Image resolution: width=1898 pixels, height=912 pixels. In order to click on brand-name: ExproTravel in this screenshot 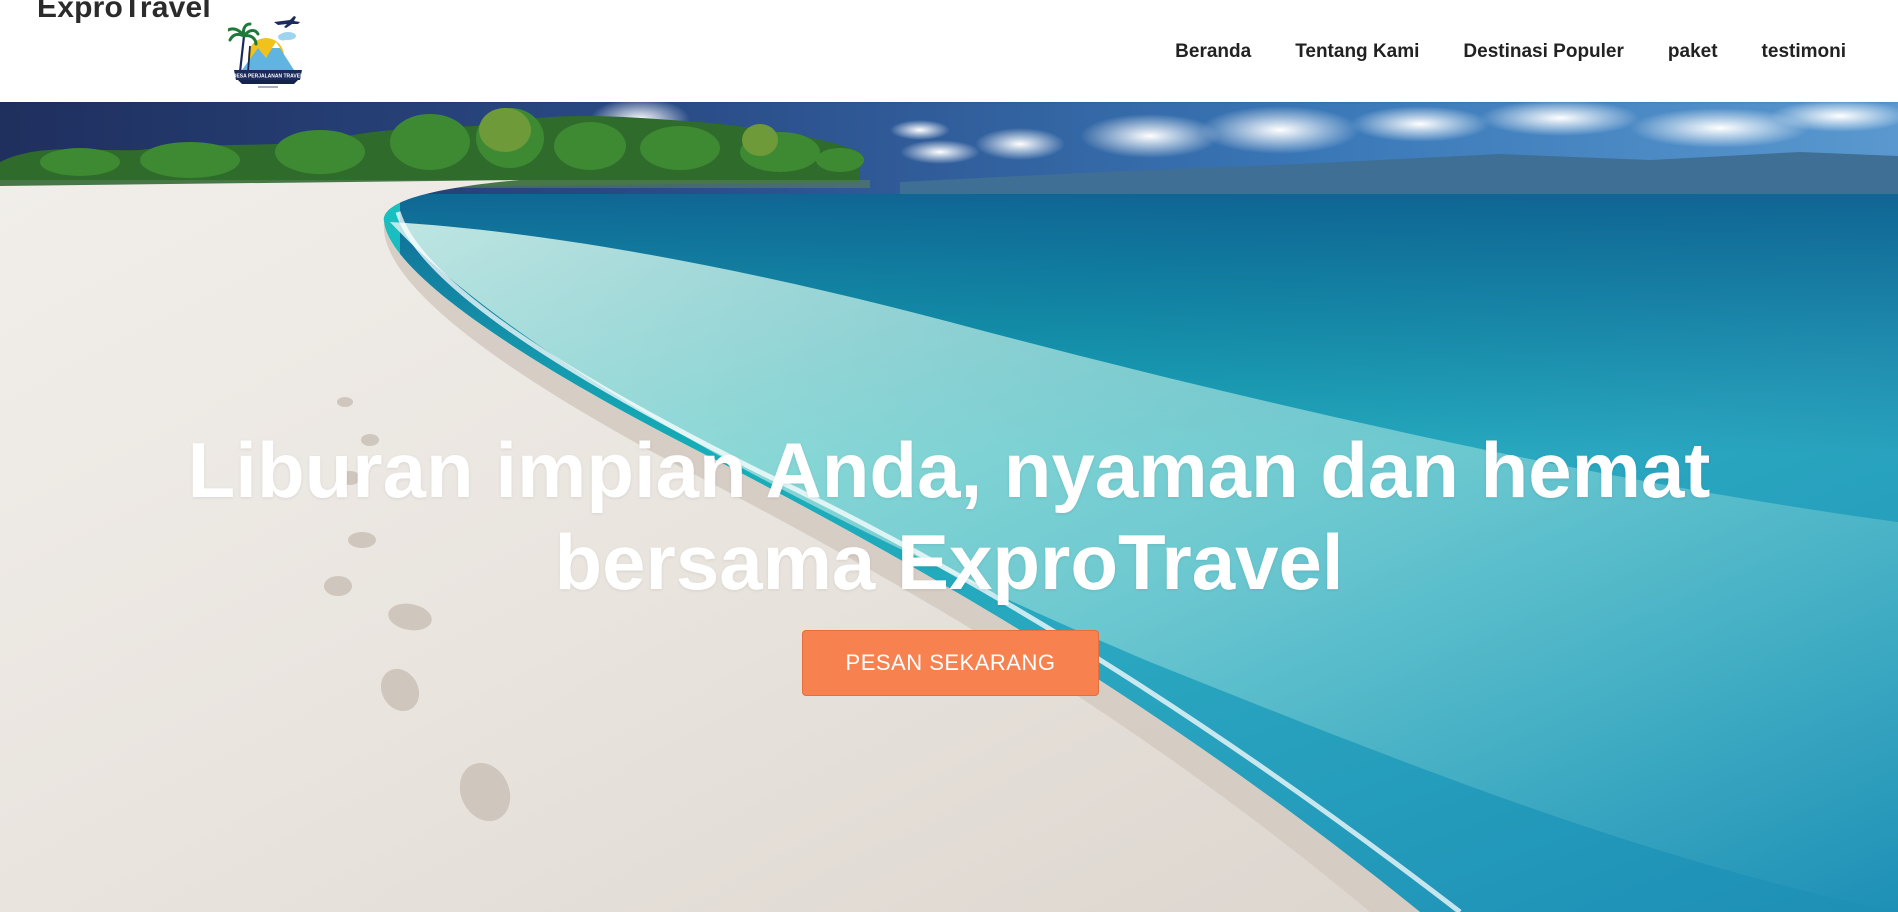, I will do `click(124, 12)`.